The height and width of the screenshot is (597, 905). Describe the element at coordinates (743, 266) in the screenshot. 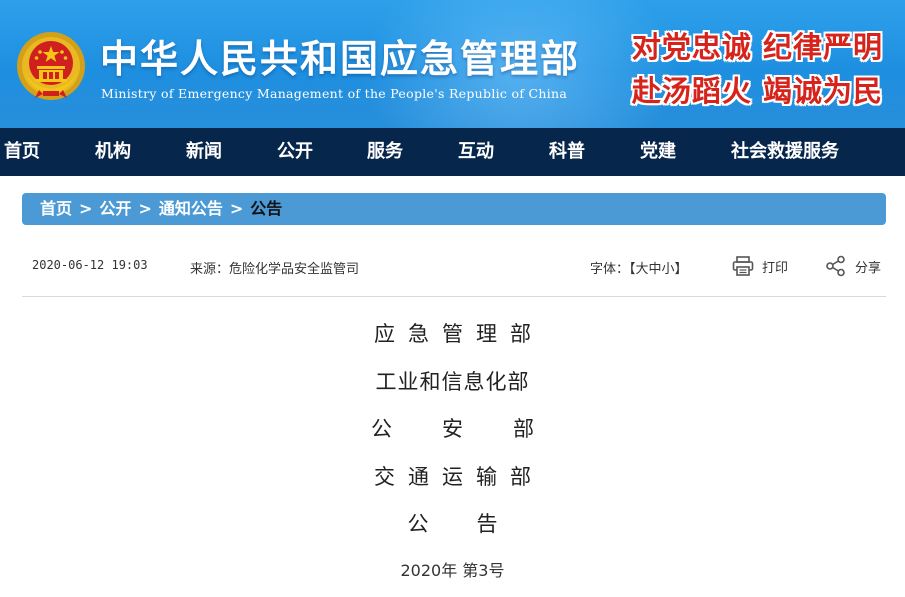

I see `printer-icon` at that location.